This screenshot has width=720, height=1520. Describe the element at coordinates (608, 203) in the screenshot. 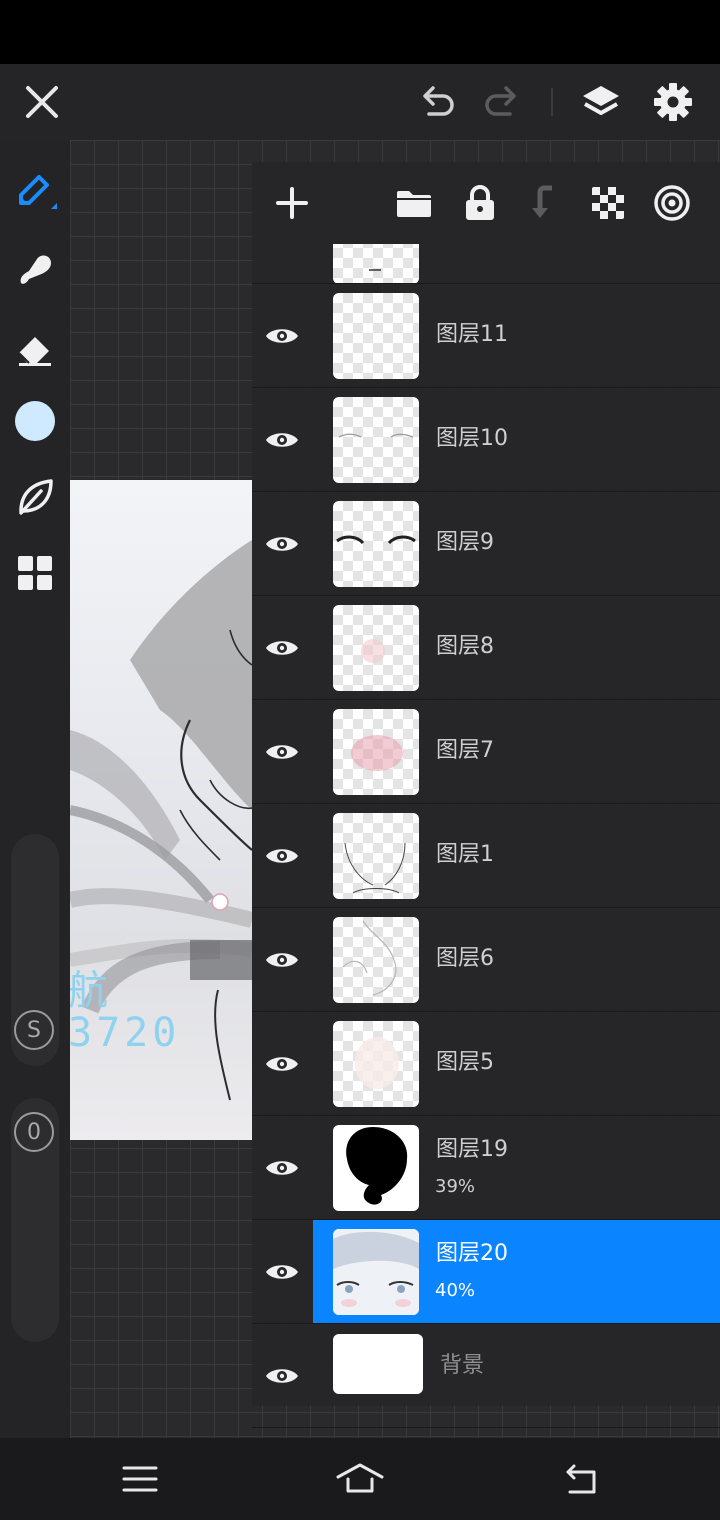

I see `checkerboard-icon` at that location.